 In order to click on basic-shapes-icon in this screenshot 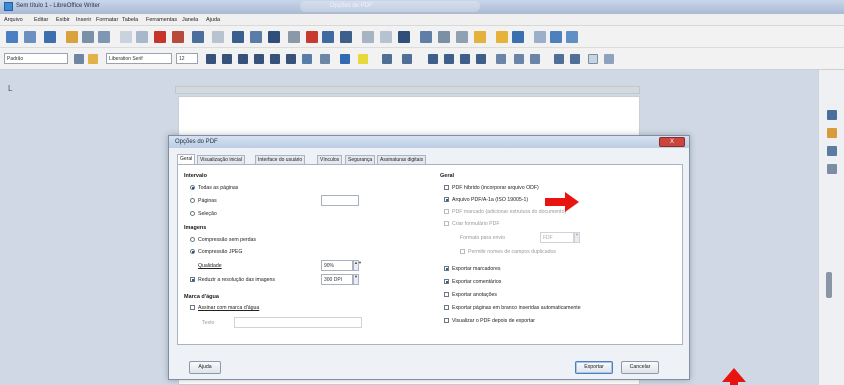, I will do `click(556, 37)`.